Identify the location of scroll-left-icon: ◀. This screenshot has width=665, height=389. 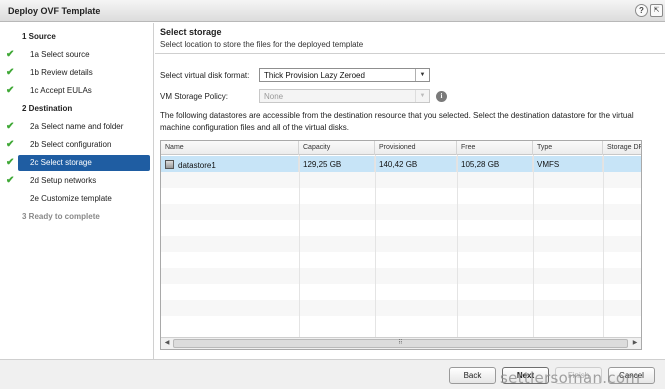
(167, 343).